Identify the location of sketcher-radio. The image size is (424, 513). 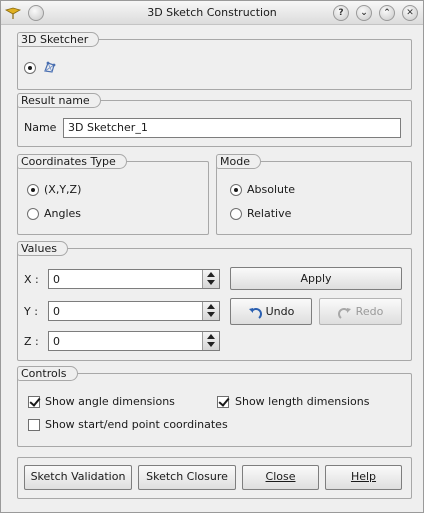
(30, 68).